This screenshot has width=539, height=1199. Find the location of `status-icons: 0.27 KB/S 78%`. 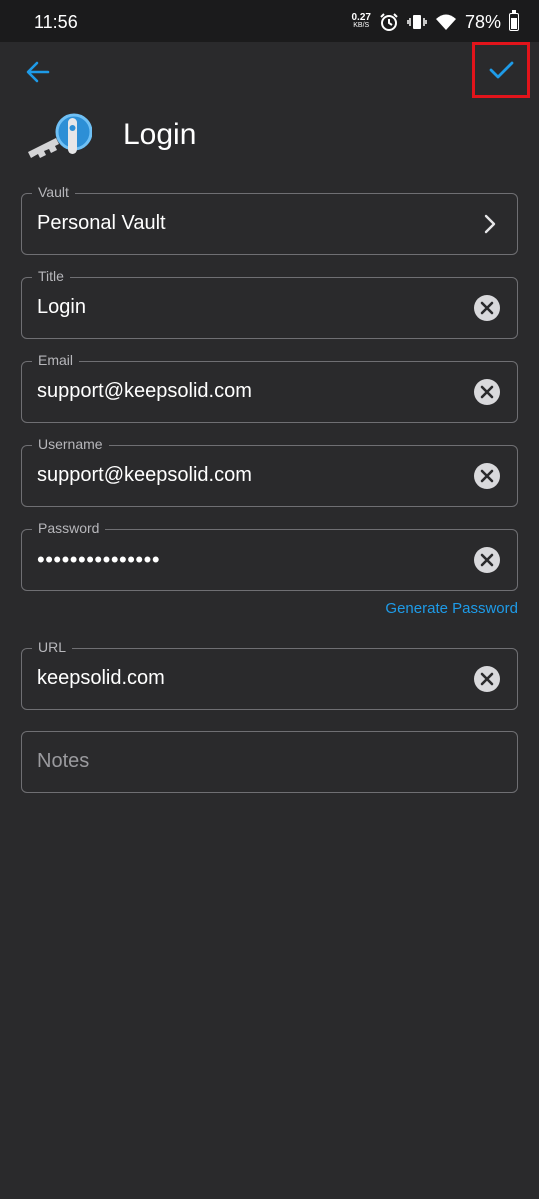

status-icons: 0.27 KB/S 78% is located at coordinates (435, 22).